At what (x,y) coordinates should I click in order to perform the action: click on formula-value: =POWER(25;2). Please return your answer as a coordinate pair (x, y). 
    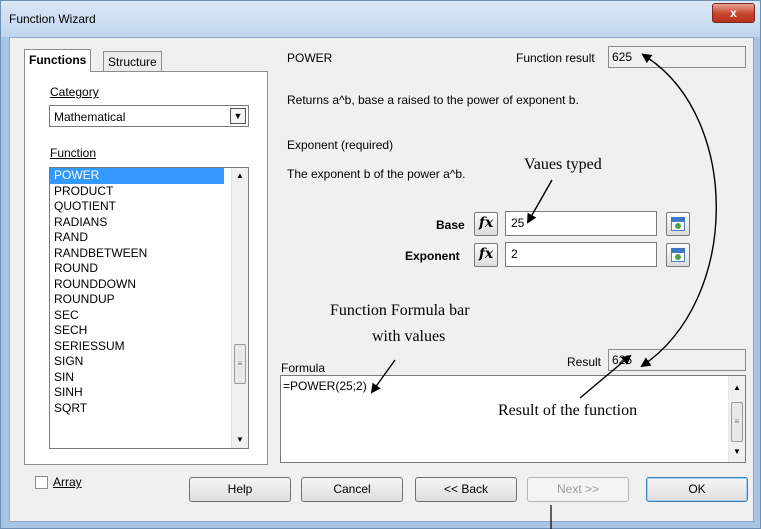
    Looking at the image, I should click on (325, 386).